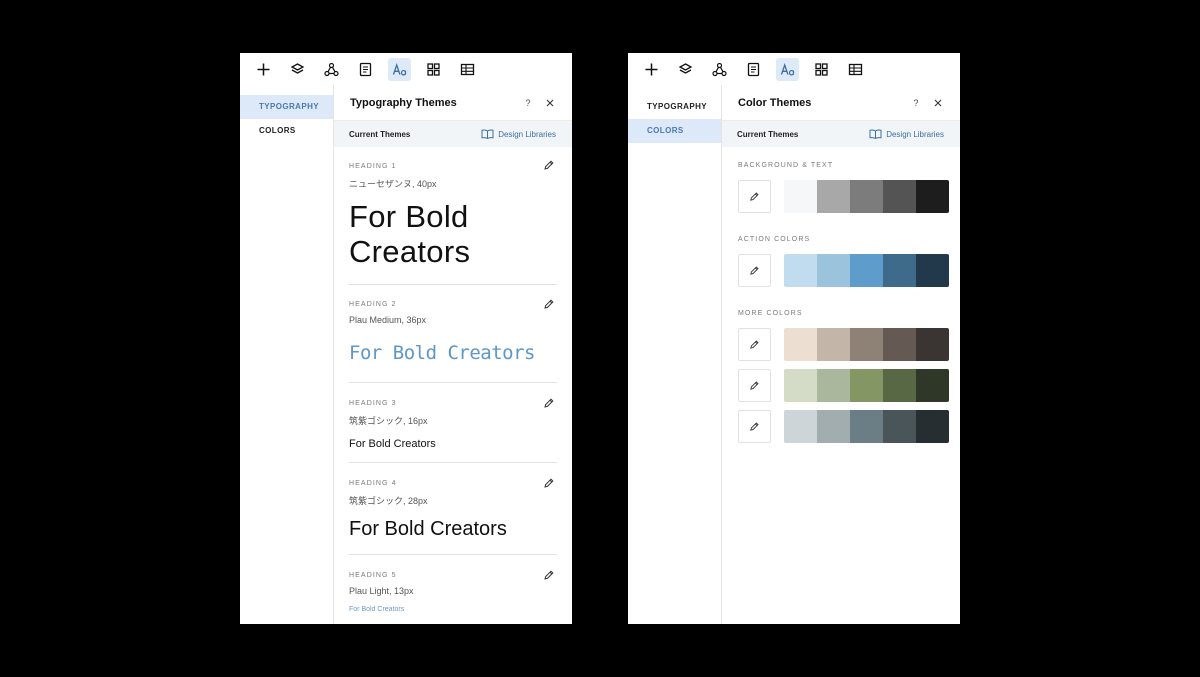 This screenshot has height=677, width=1200. Describe the element at coordinates (287, 354) in the screenshot. I see `sidebar: TYPOGRAPHY COLORS` at that location.